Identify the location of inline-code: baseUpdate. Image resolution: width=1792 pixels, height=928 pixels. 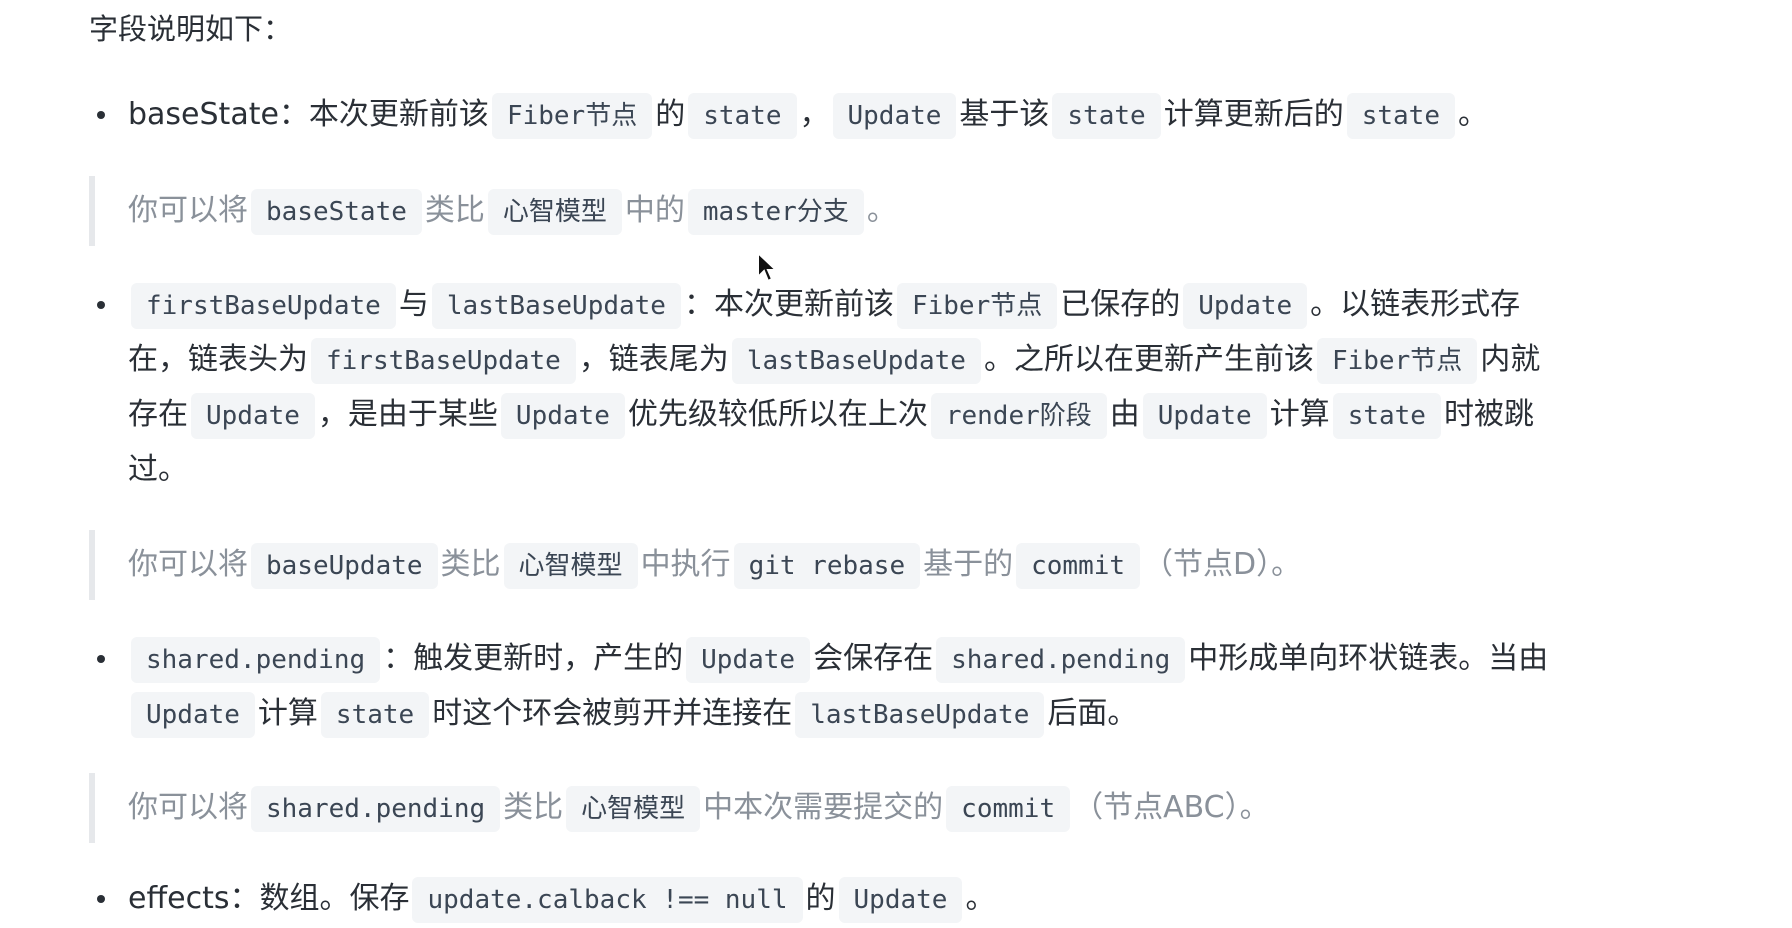
(344, 566).